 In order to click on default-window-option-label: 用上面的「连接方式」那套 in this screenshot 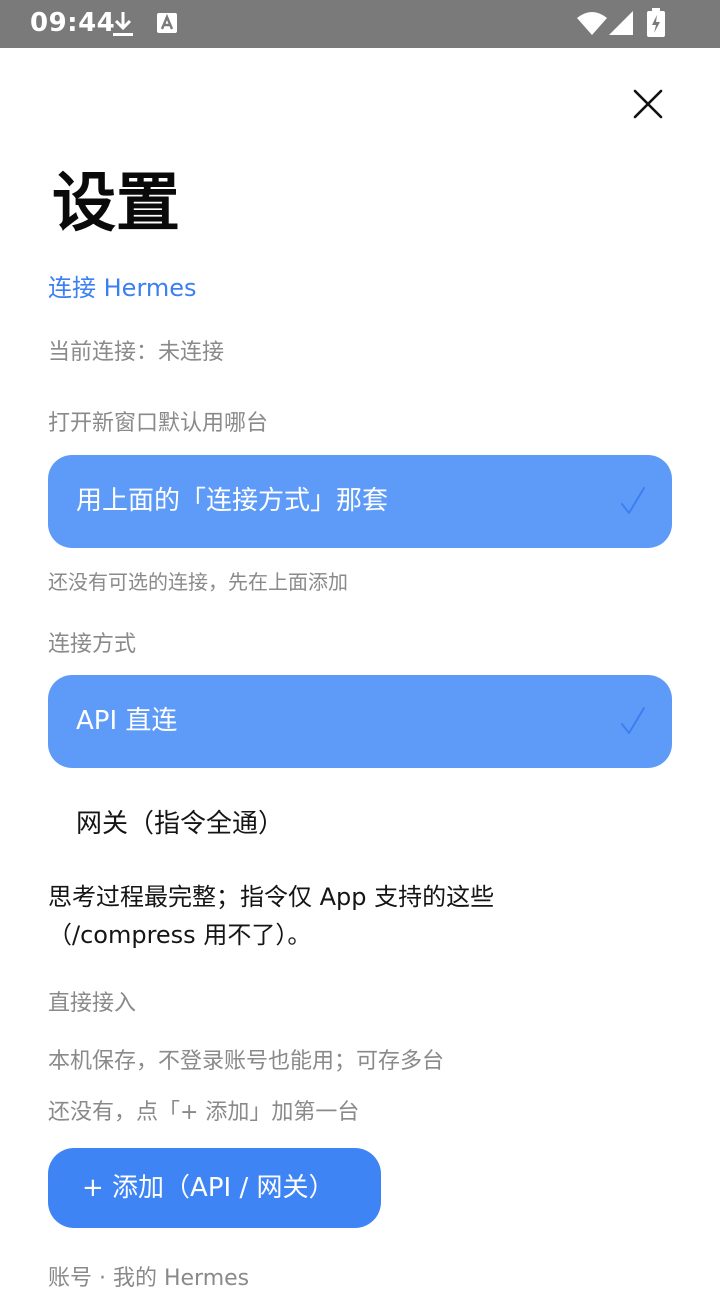, I will do `click(232, 501)`.